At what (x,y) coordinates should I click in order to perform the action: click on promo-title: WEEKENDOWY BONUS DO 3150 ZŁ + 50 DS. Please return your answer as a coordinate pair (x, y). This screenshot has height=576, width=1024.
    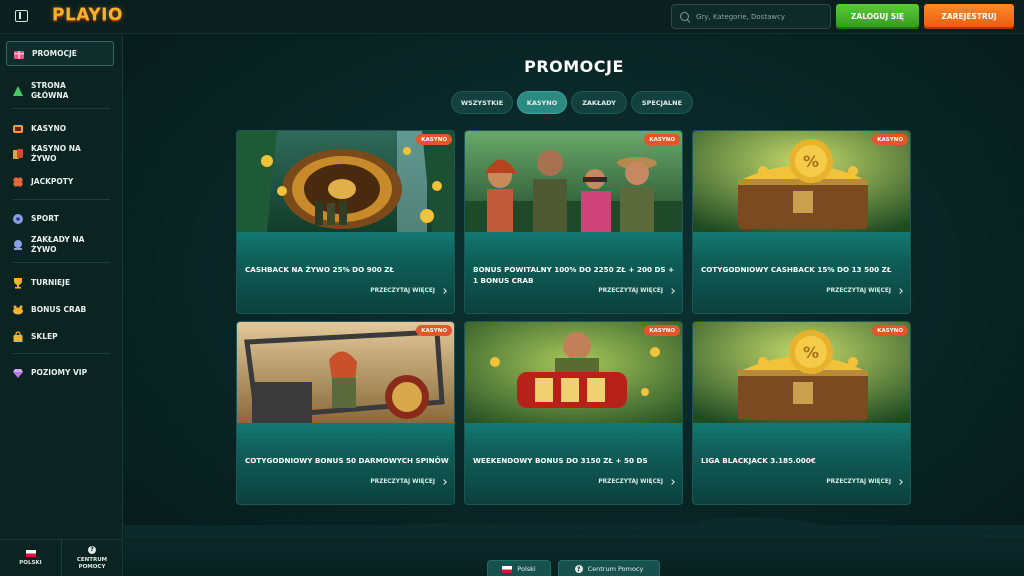
    Looking at the image, I should click on (560, 460).